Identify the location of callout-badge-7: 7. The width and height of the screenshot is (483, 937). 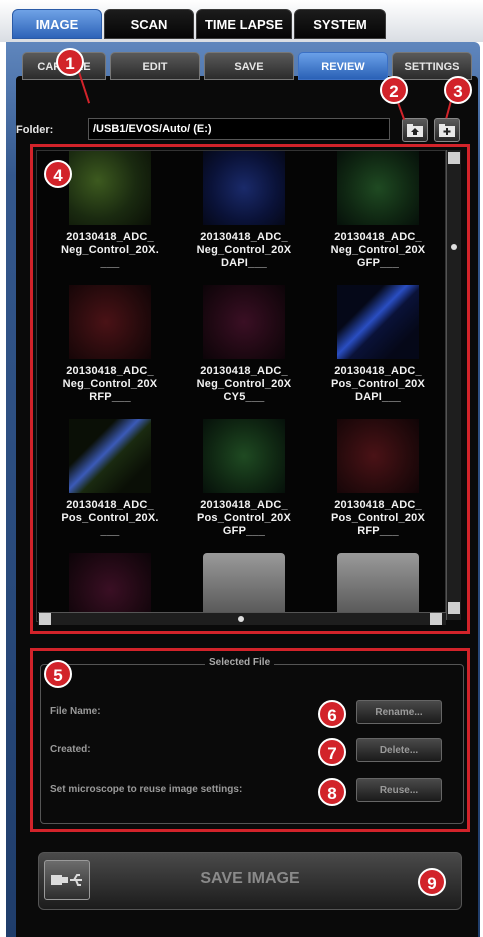
(332, 752).